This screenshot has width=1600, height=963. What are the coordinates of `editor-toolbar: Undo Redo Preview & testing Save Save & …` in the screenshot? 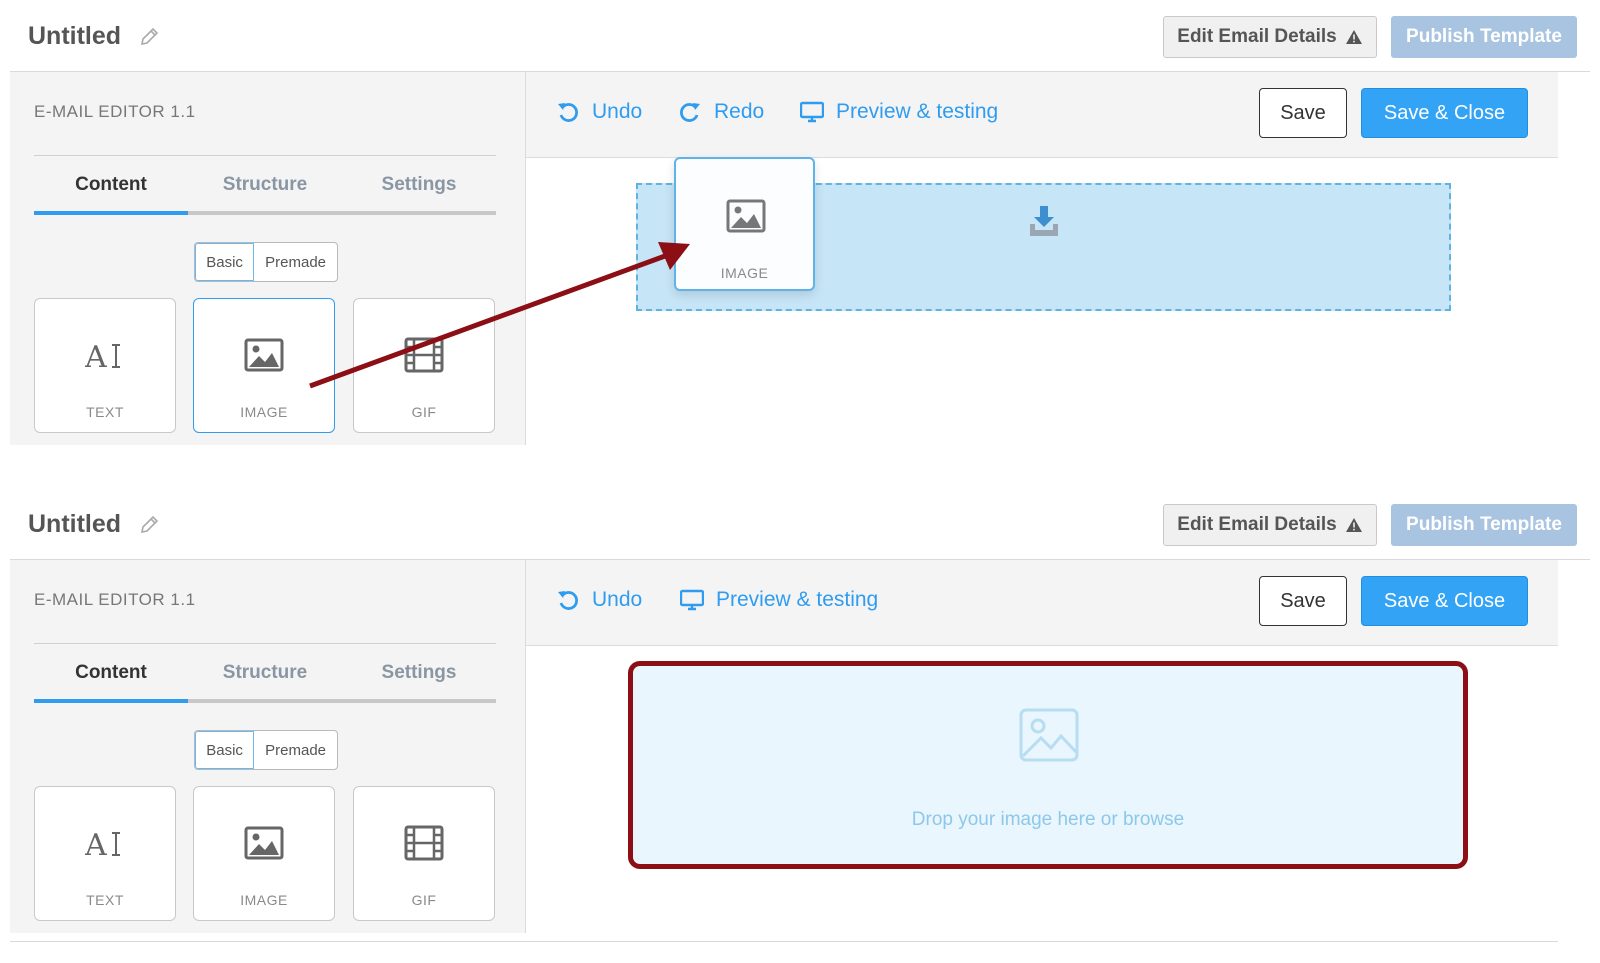 It's located at (1042, 115).